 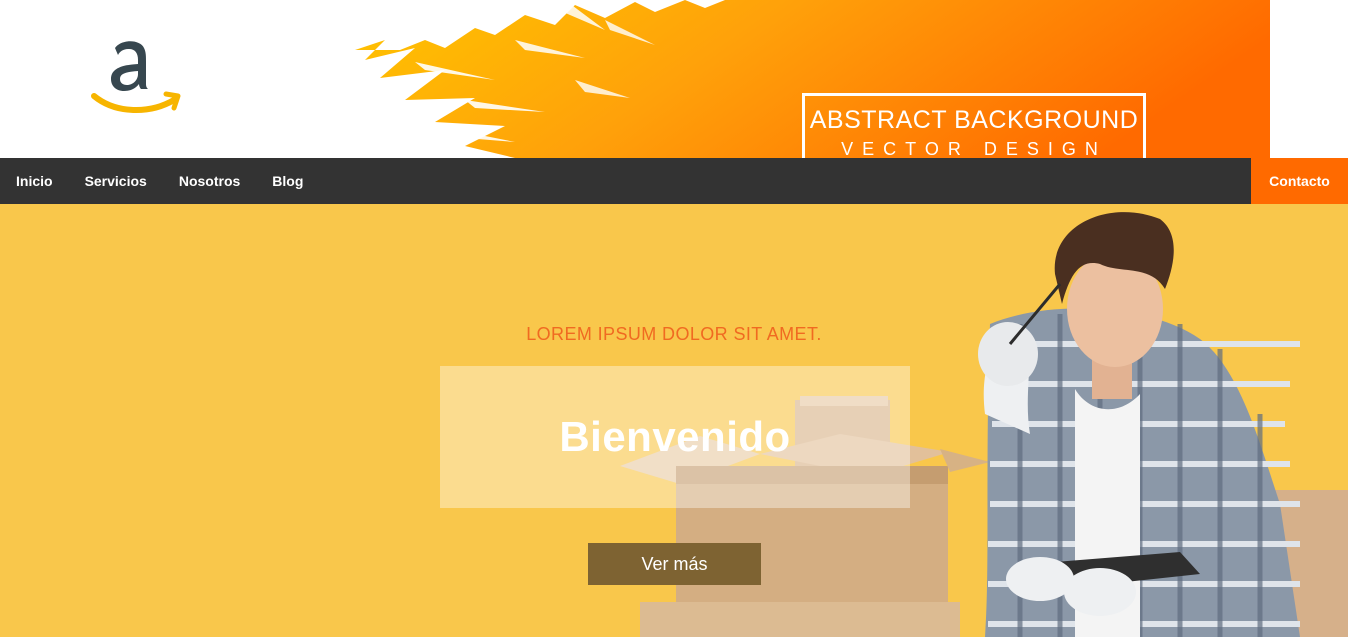 I want to click on nav-items: Inicio Servicios Nosotros Blog, so click(x=159, y=181).